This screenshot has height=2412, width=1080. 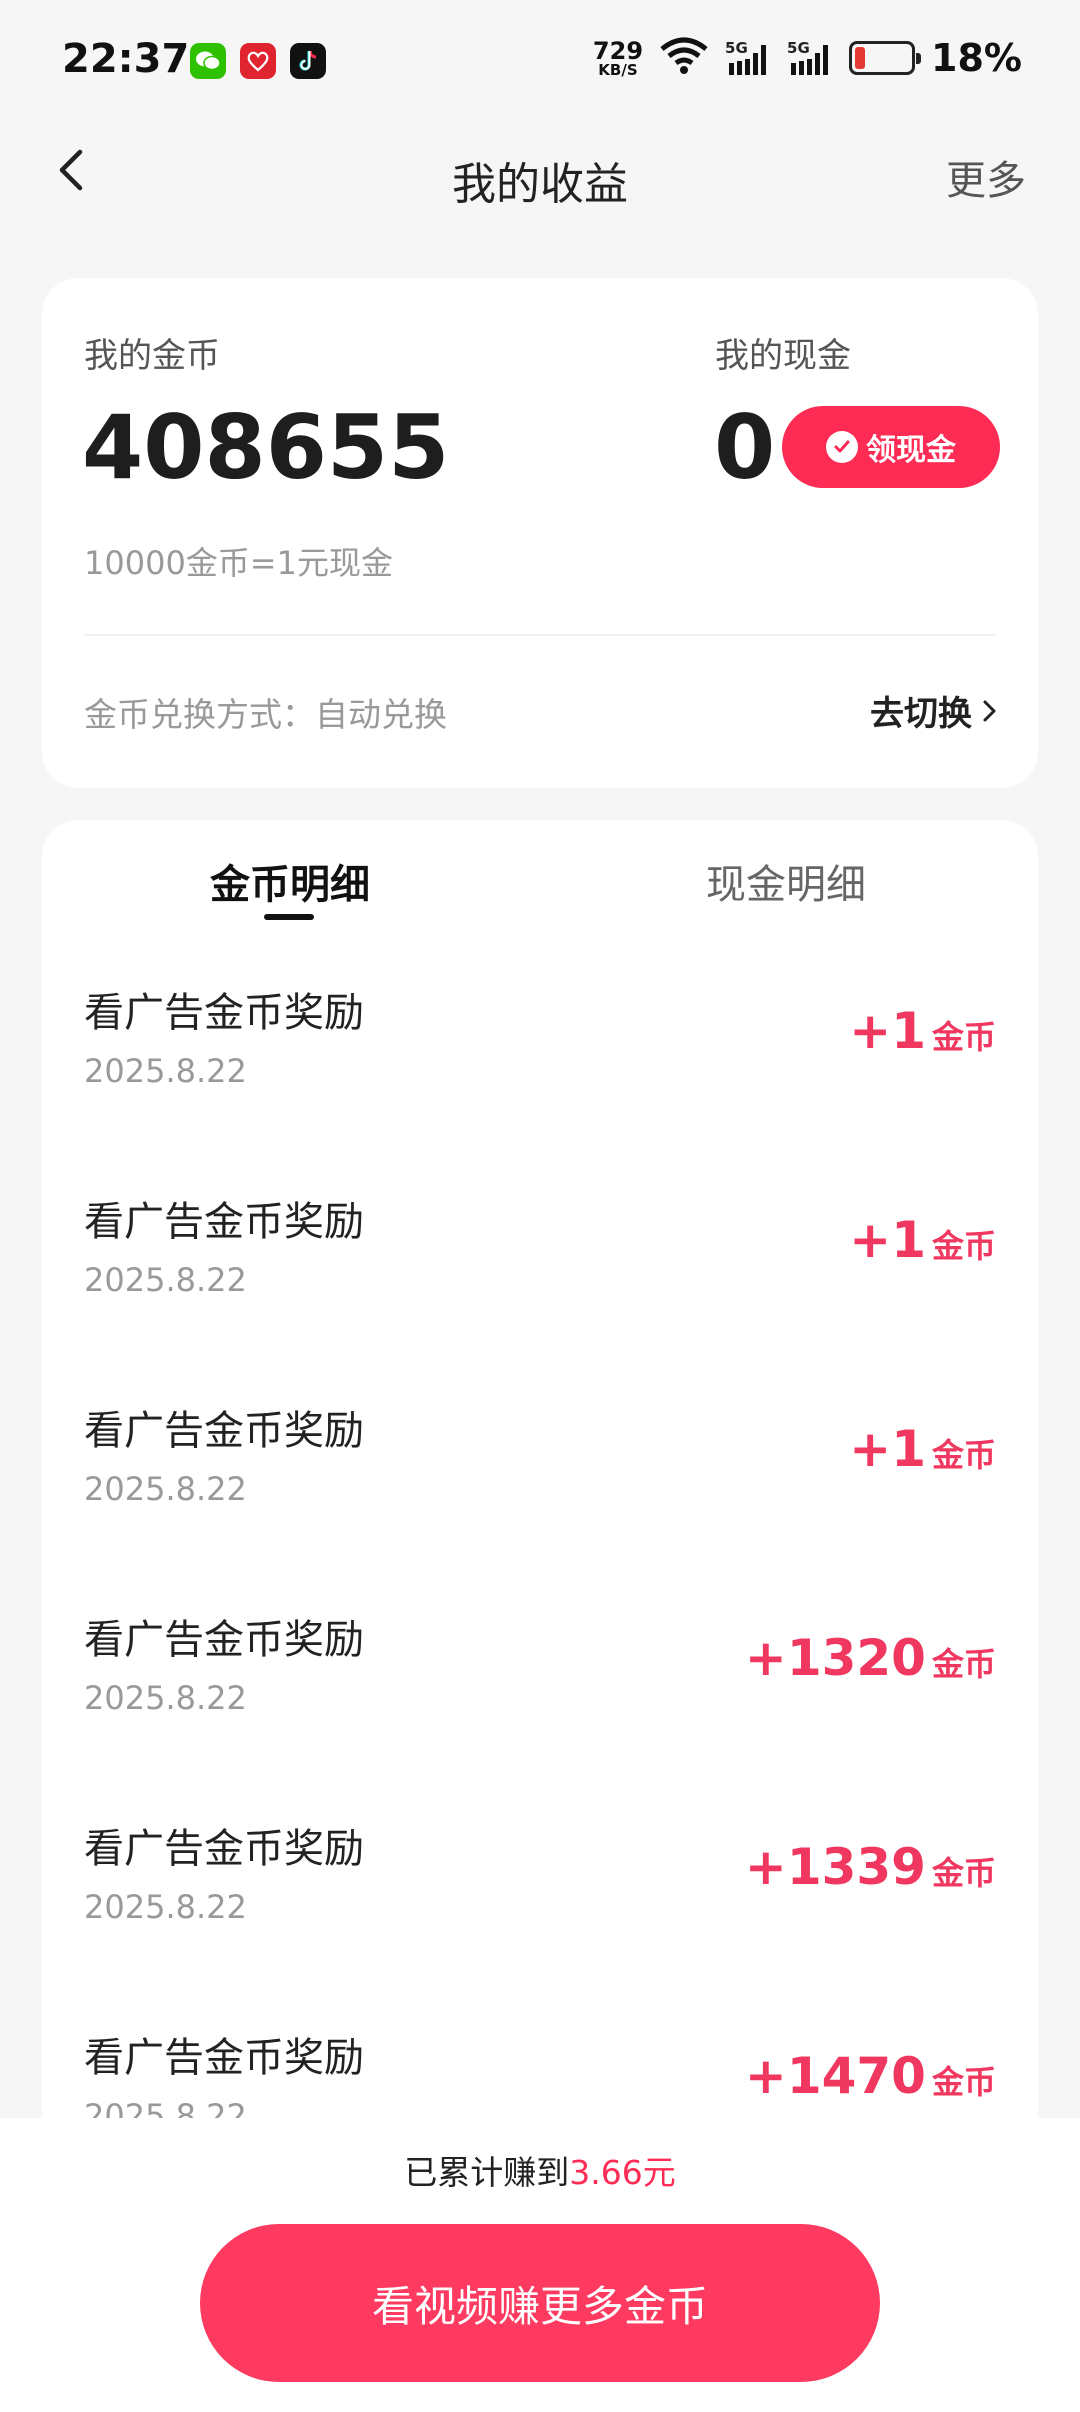 What do you see at coordinates (989, 710) in the screenshot?
I see `chevron-right-icon` at bounding box center [989, 710].